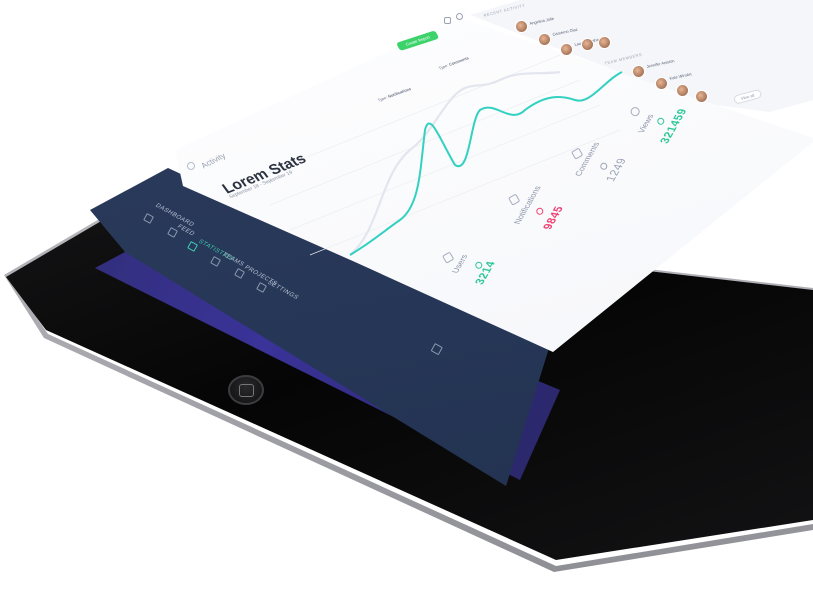 Image resolution: width=813 pixels, height=595 pixels. I want to click on search-icon, so click(459, 16).